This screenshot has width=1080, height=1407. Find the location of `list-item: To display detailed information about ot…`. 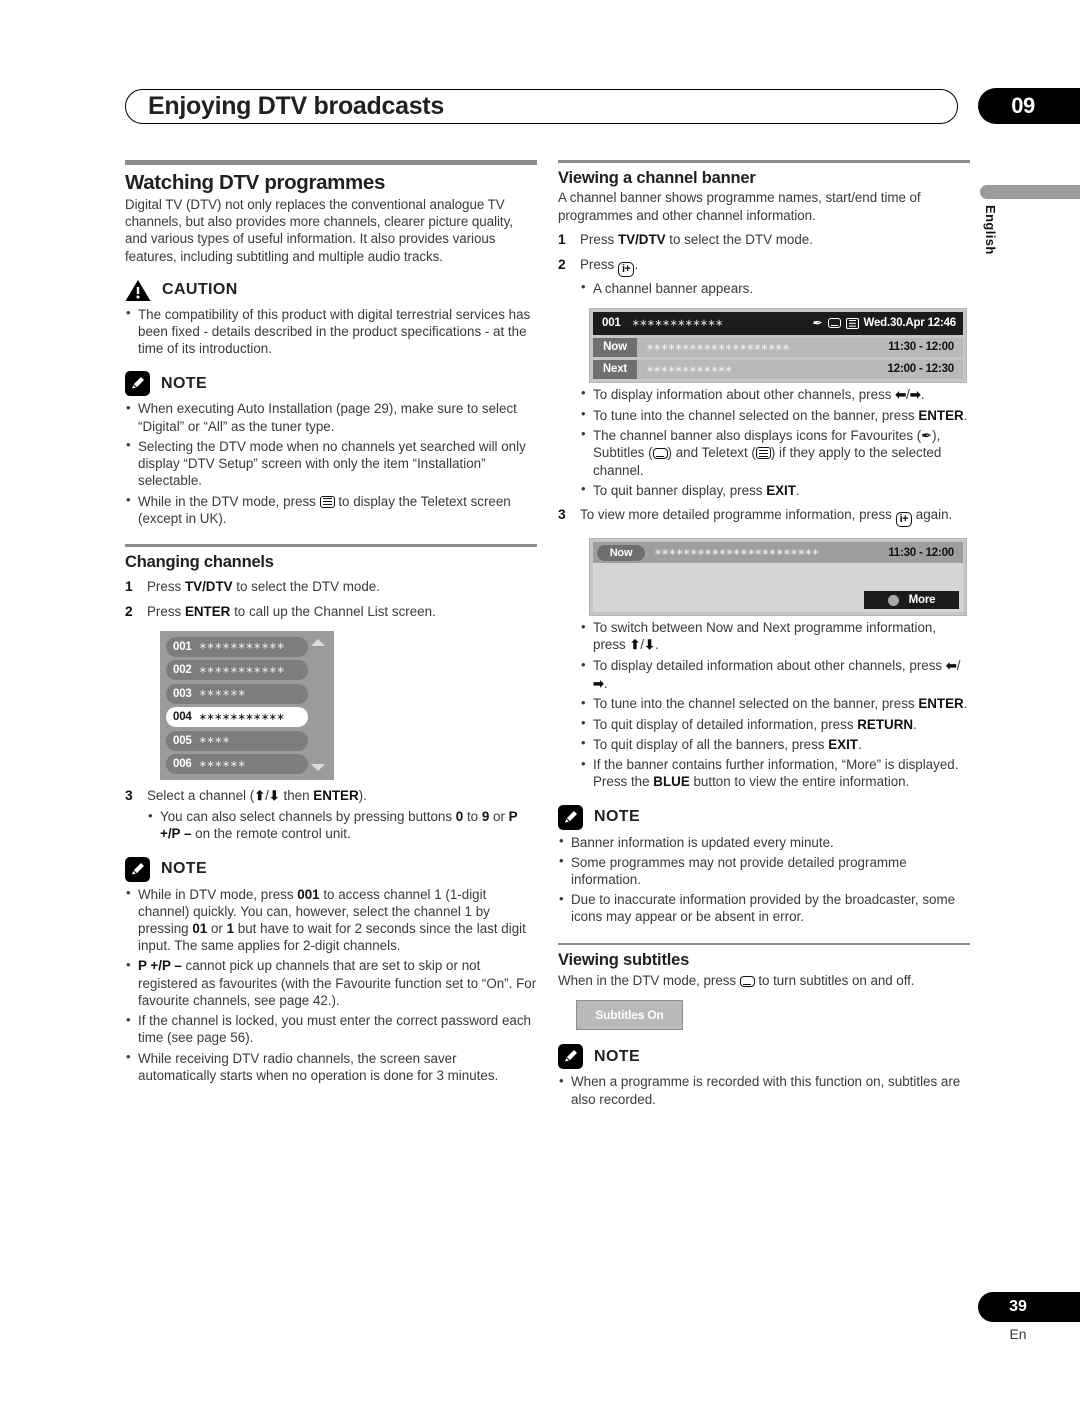

list-item: To display detailed information about ot… is located at coordinates (775, 674).